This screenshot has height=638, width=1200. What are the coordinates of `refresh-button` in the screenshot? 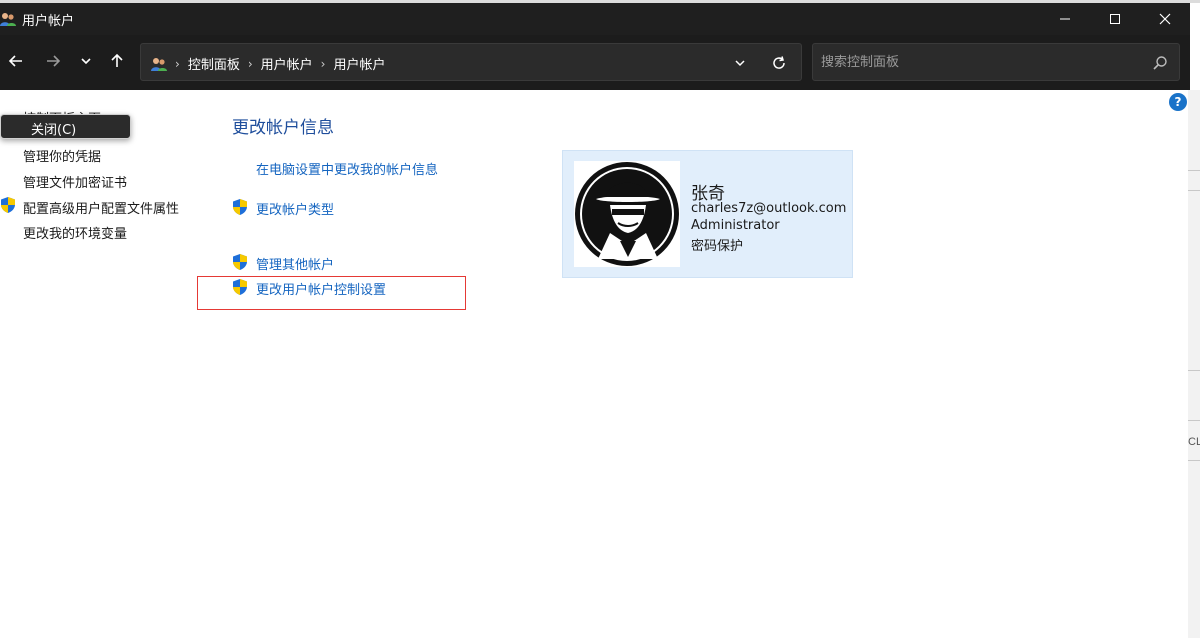 It's located at (779, 63).